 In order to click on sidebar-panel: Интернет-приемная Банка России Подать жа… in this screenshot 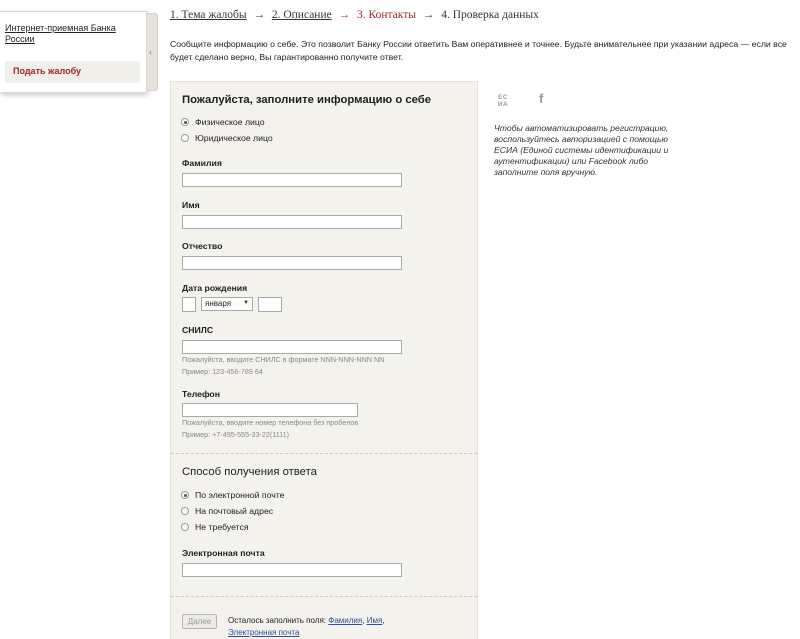, I will do `click(73, 52)`.